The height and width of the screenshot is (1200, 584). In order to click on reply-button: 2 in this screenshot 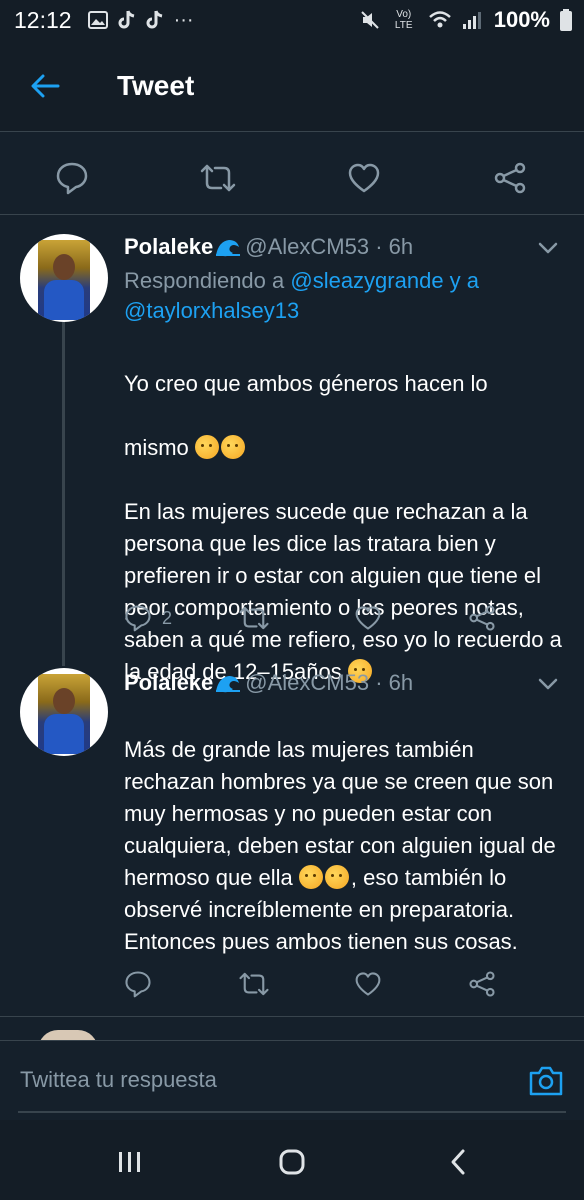, I will do `click(148, 618)`.